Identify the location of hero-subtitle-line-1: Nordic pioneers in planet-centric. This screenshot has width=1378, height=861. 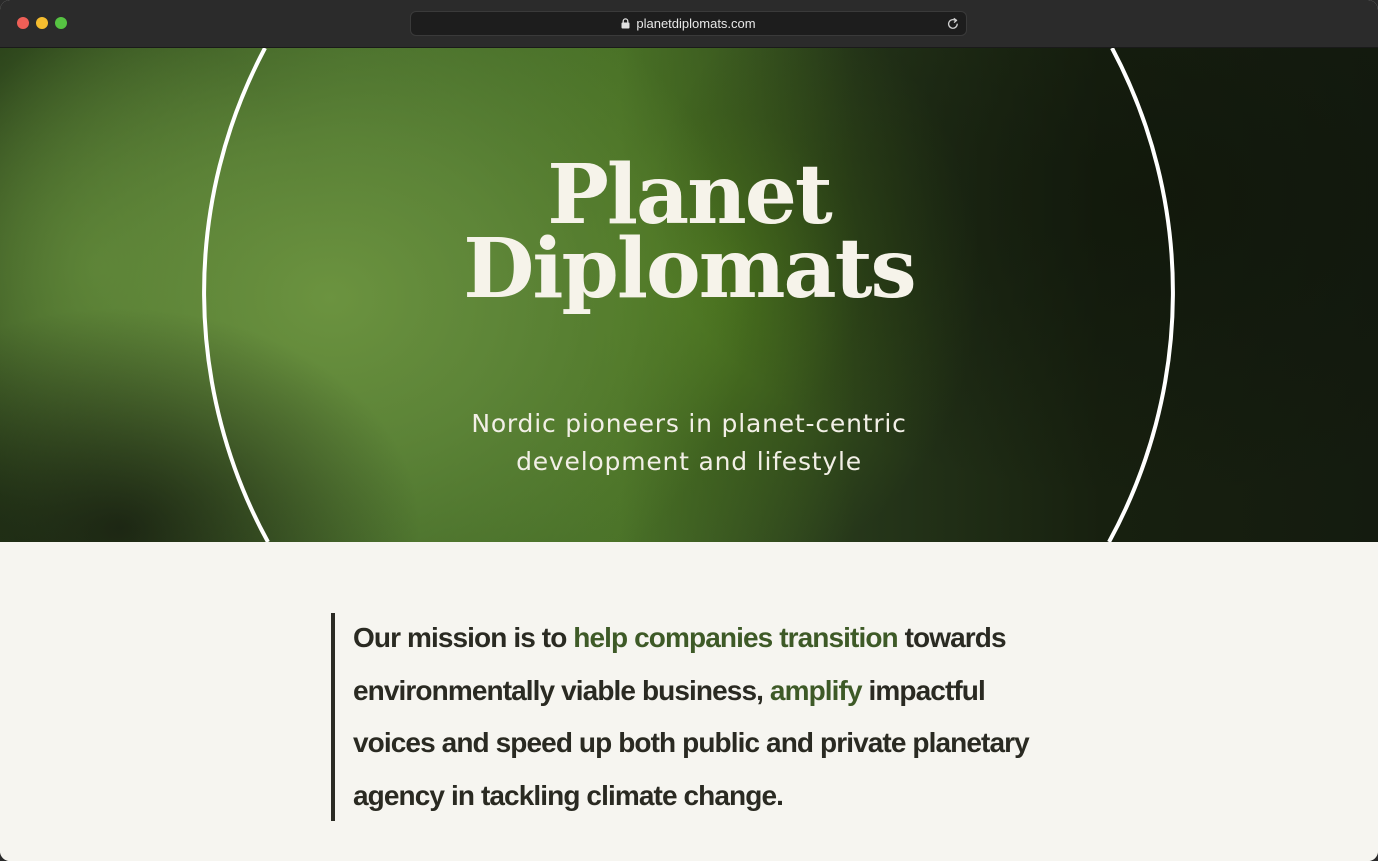
(689, 423).